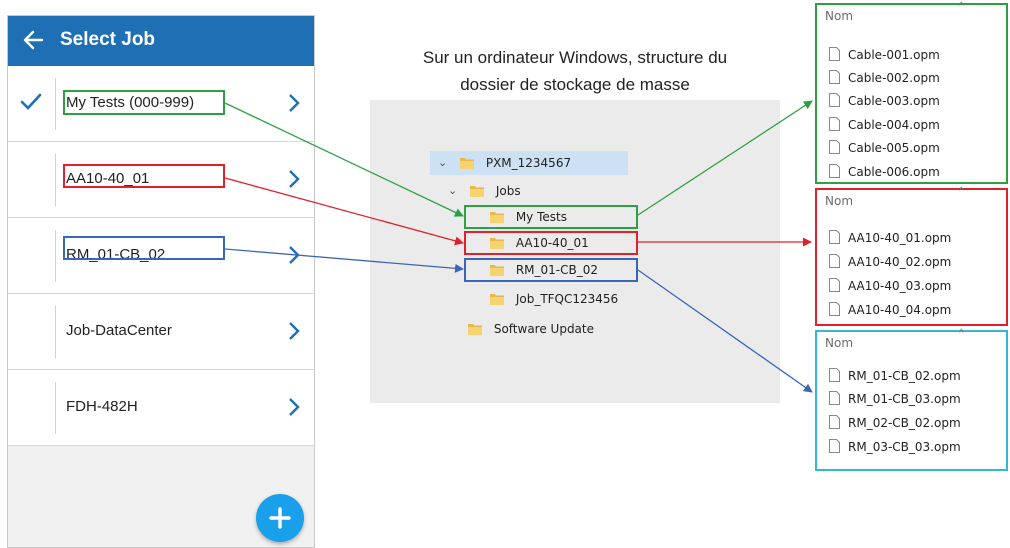 The height and width of the screenshot is (548, 1010). What do you see at coordinates (725, 158) in the screenshot?
I see `arrow-my-tests-to-files` at bounding box center [725, 158].